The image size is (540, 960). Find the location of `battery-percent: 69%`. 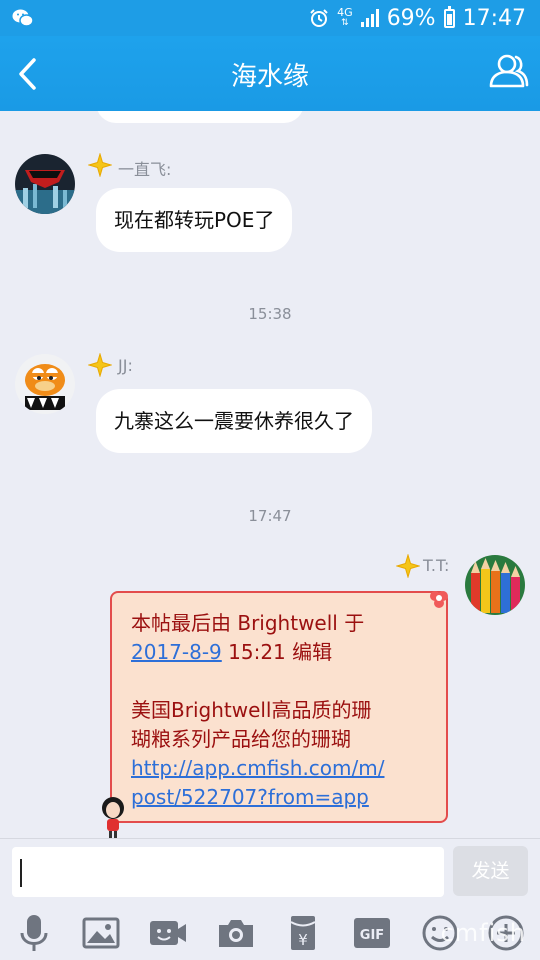

battery-percent: 69% is located at coordinates (411, 18).